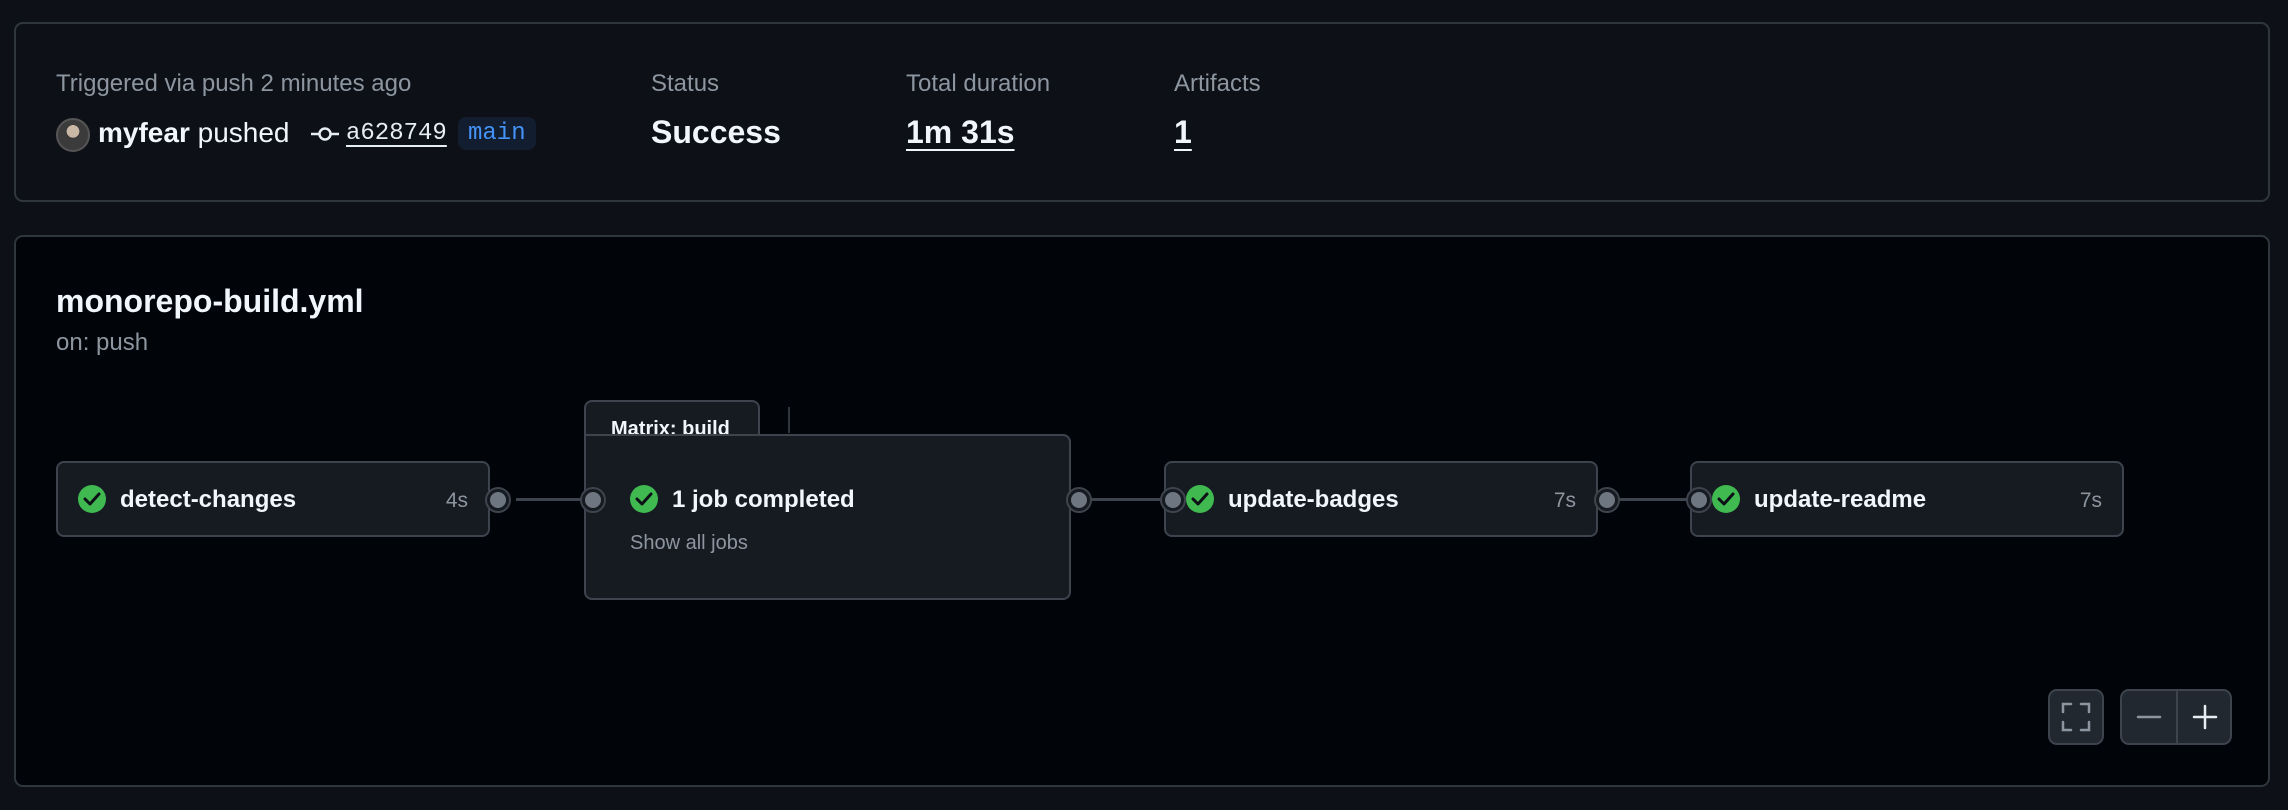 The image size is (2288, 810). Describe the element at coordinates (1840, 499) in the screenshot. I see `job-name: update-readme` at that location.